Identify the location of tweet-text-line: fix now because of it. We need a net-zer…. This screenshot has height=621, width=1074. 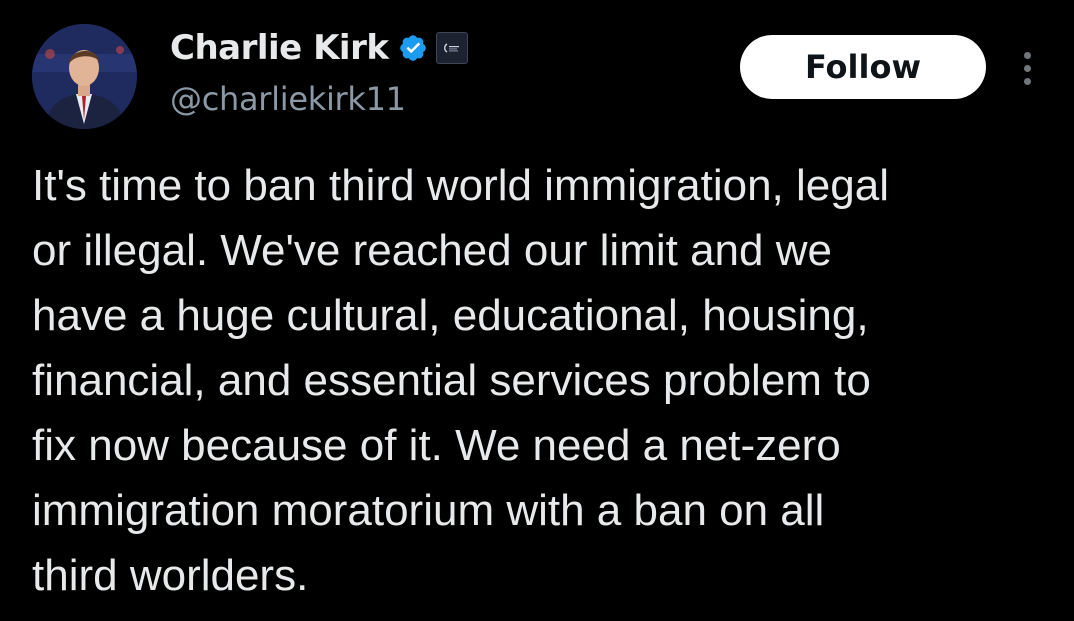
(436, 445).